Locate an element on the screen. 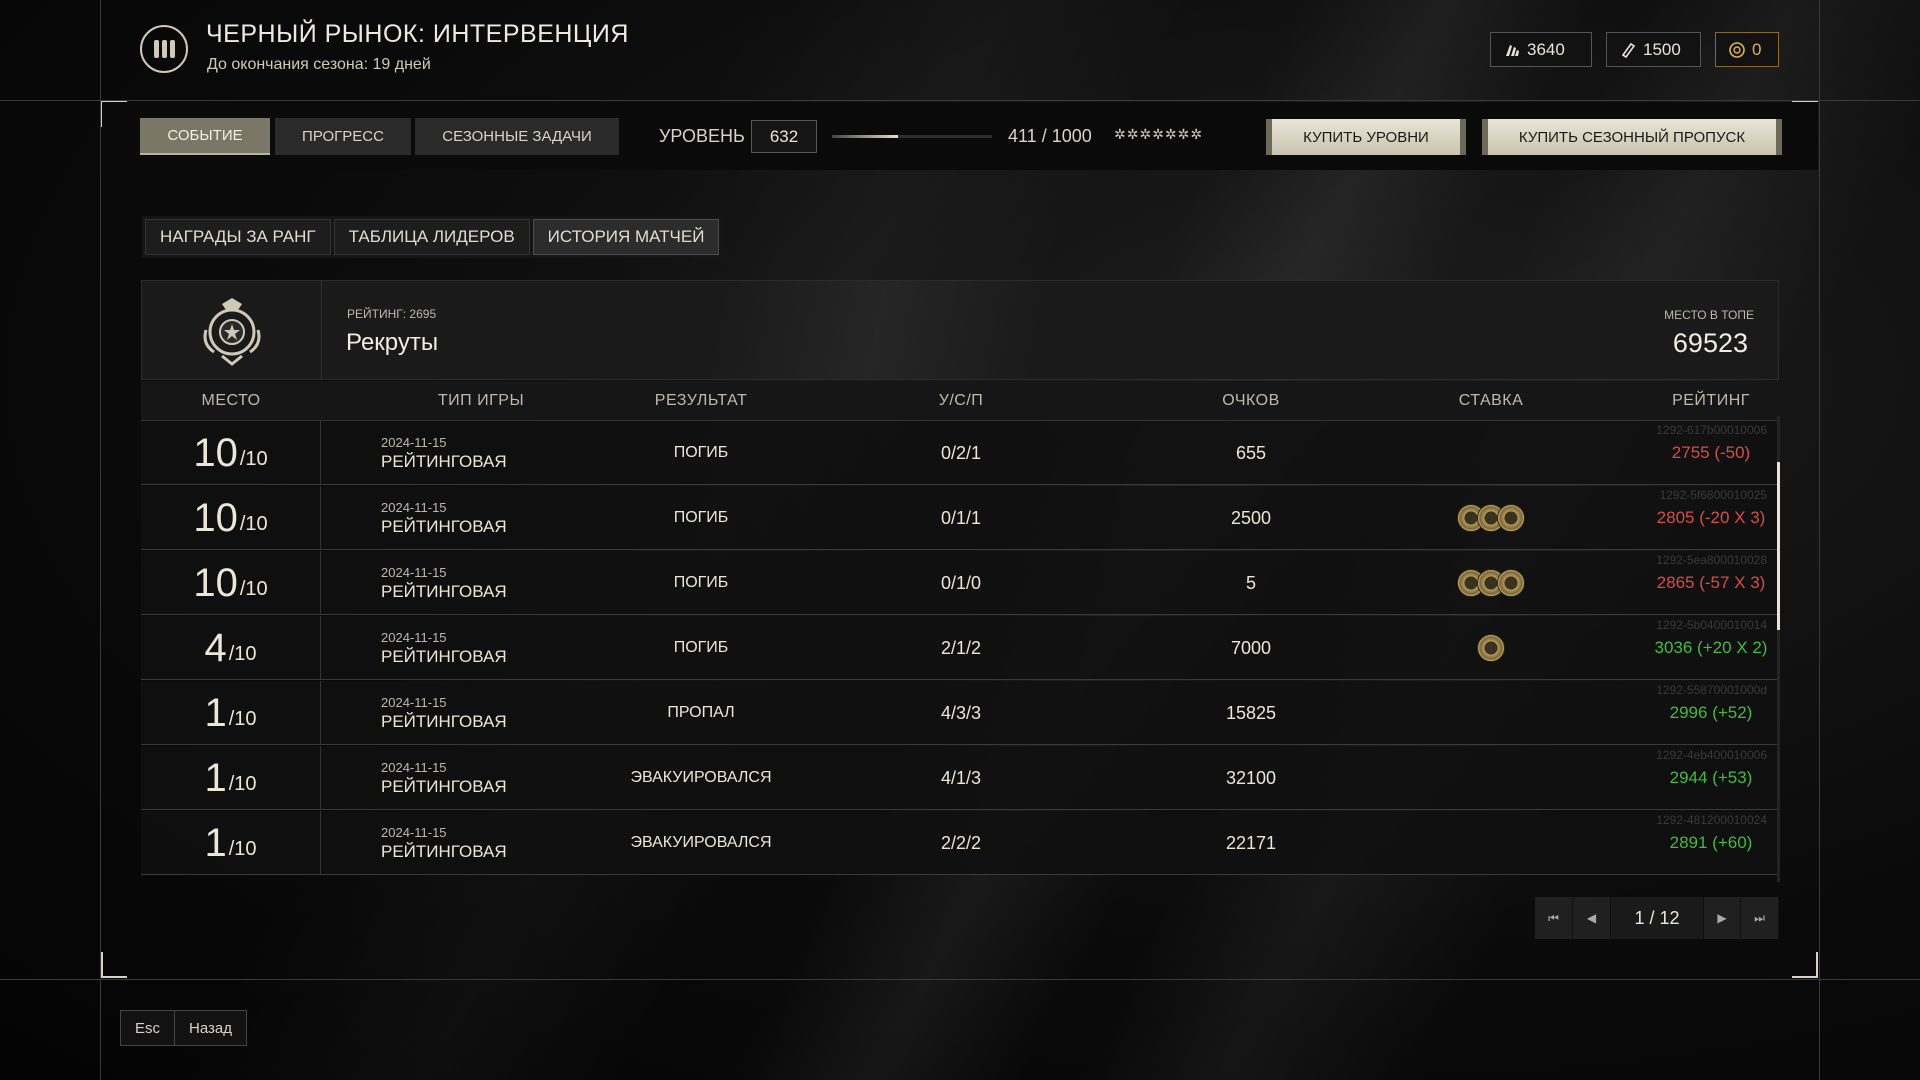  next-page-icon: ▶ is located at coordinates (1722, 918).